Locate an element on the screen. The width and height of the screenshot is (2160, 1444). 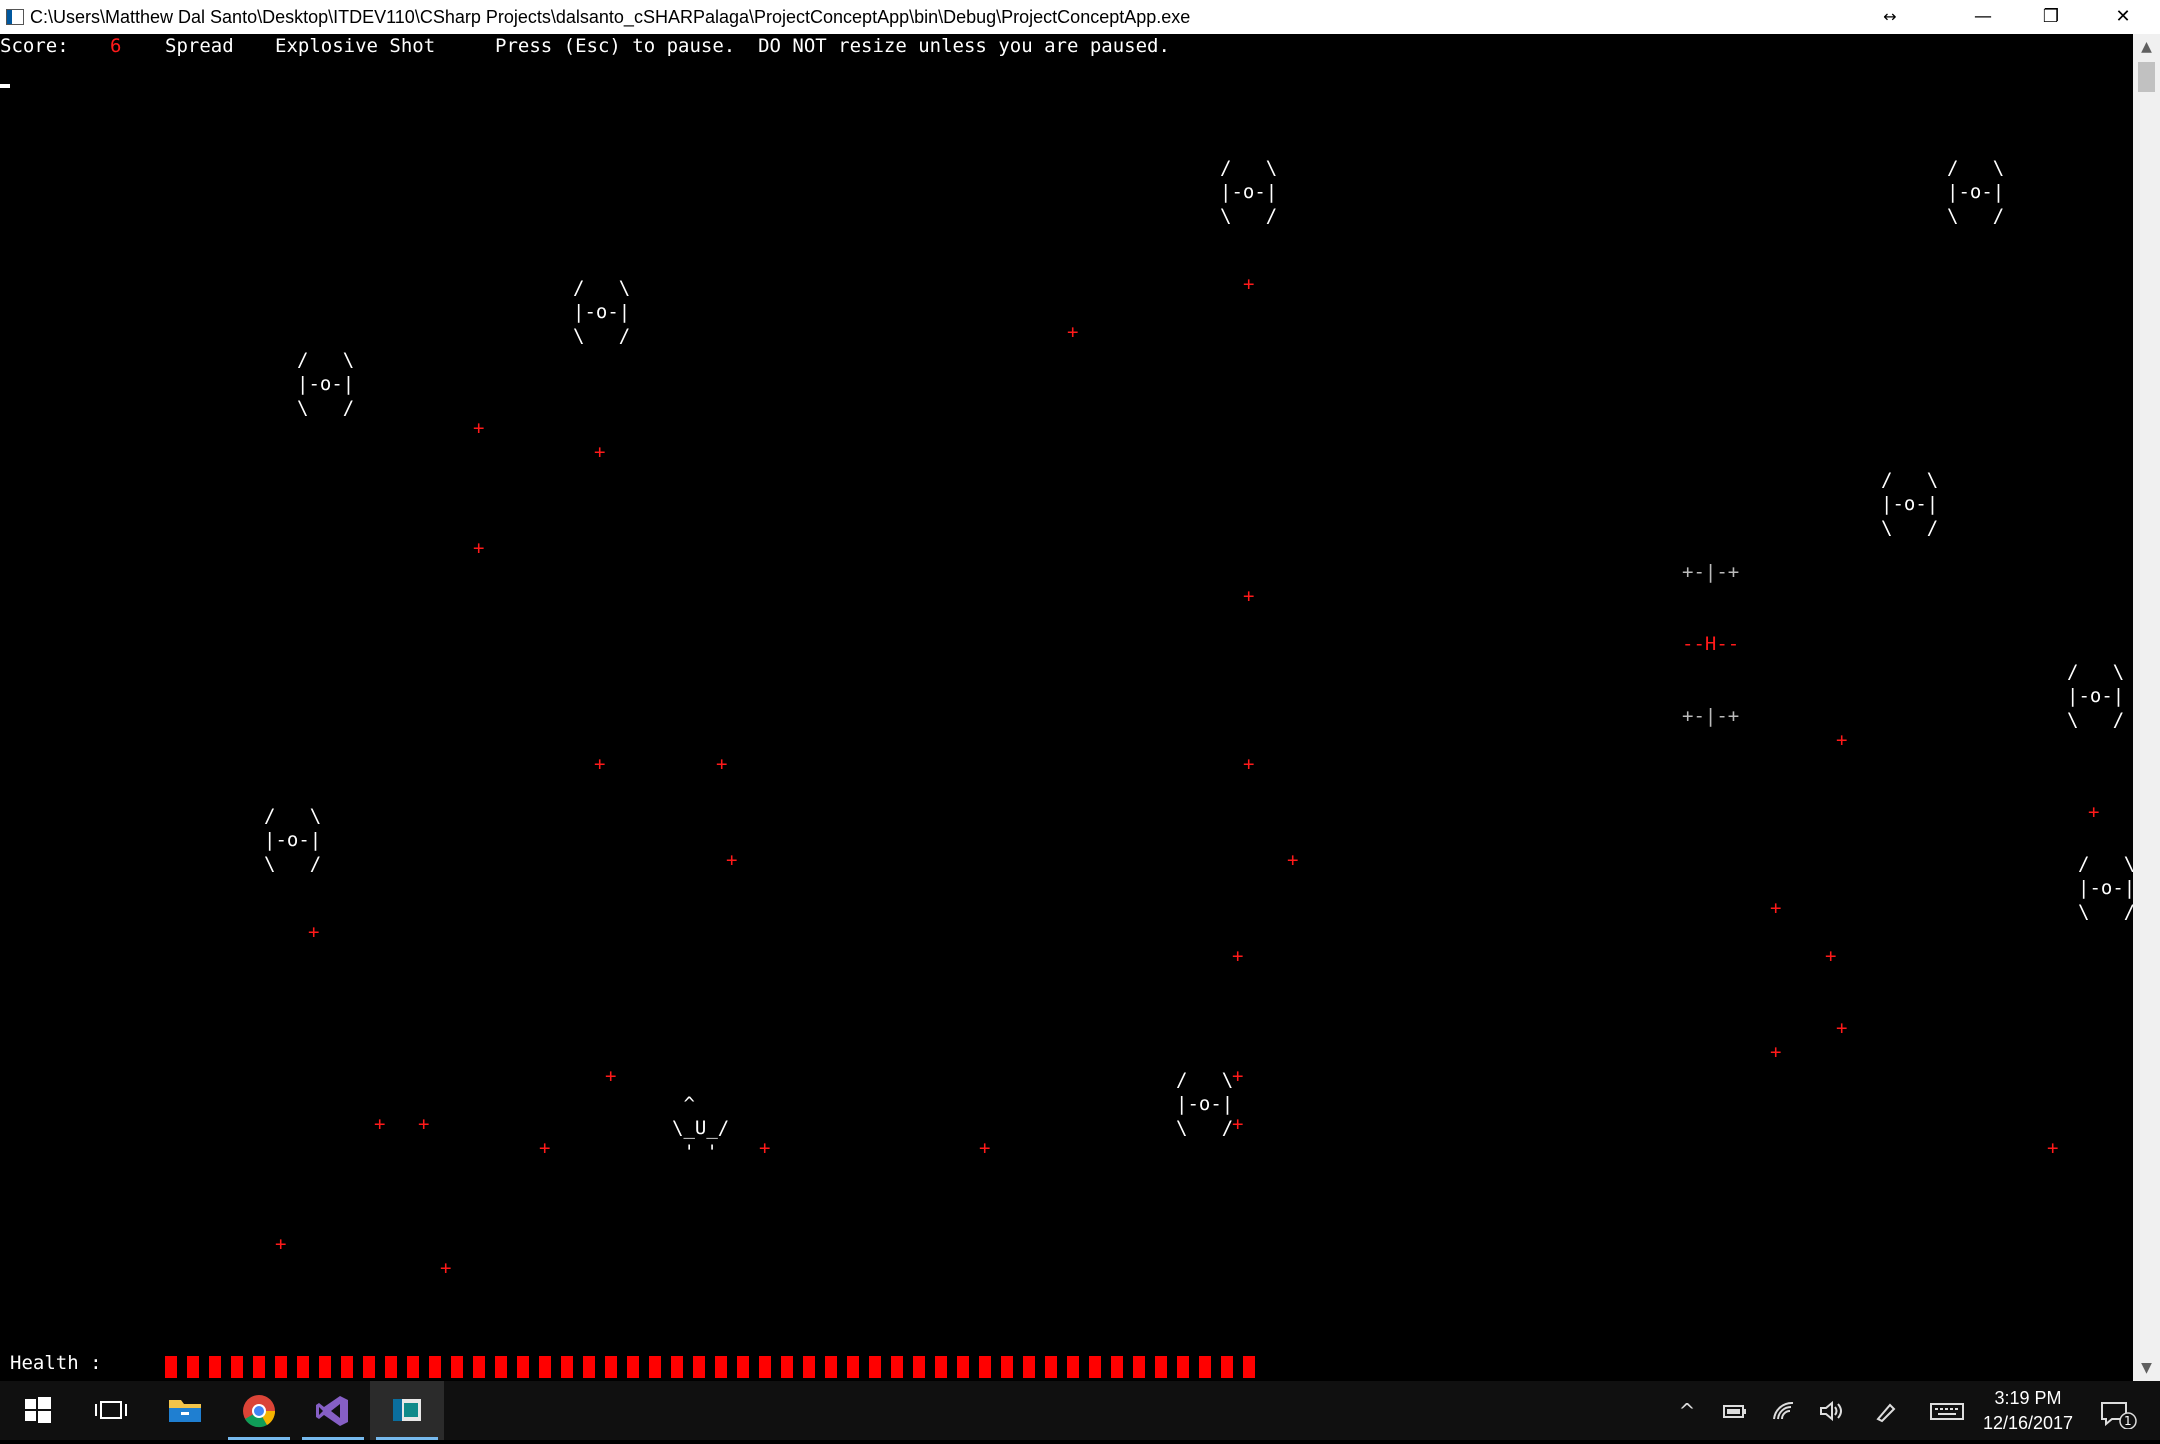
weapon-explosive-shot: Explosive Shot is located at coordinates (355, 46).